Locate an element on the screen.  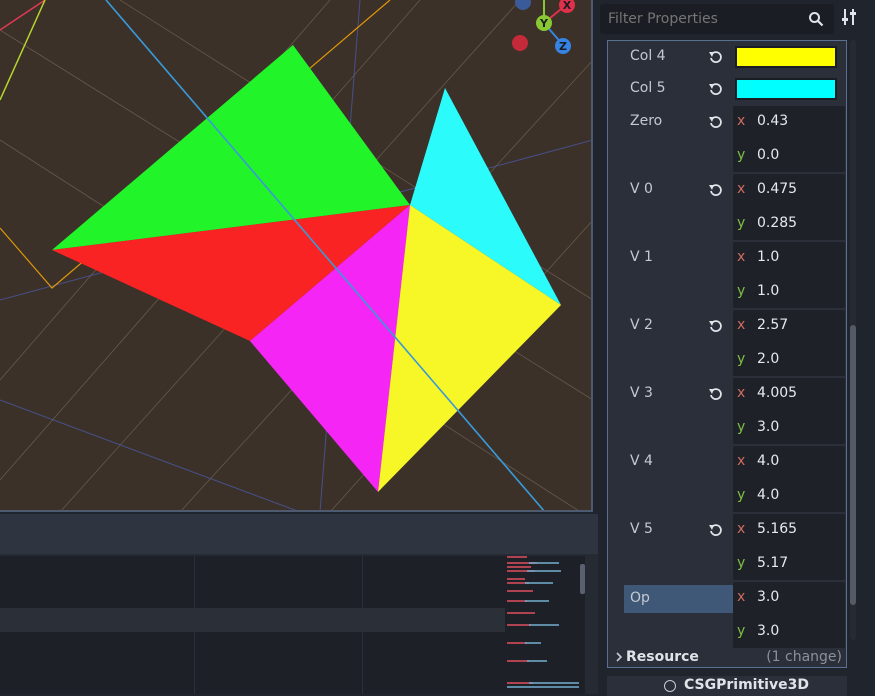
y-field: y 1.0 is located at coordinates (789, 292).